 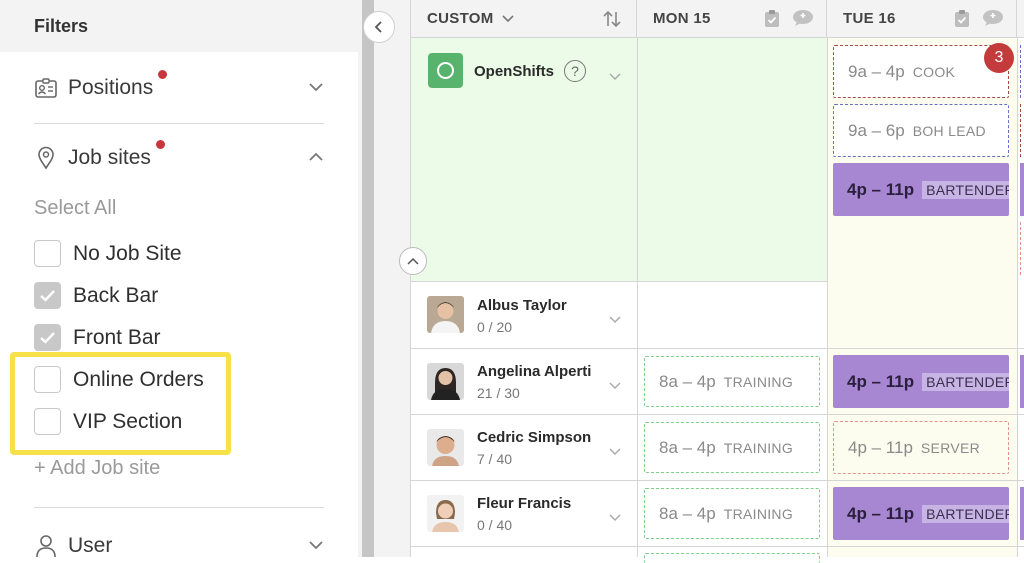 I want to click on positions-section-header: Positions, so click(x=179, y=86).